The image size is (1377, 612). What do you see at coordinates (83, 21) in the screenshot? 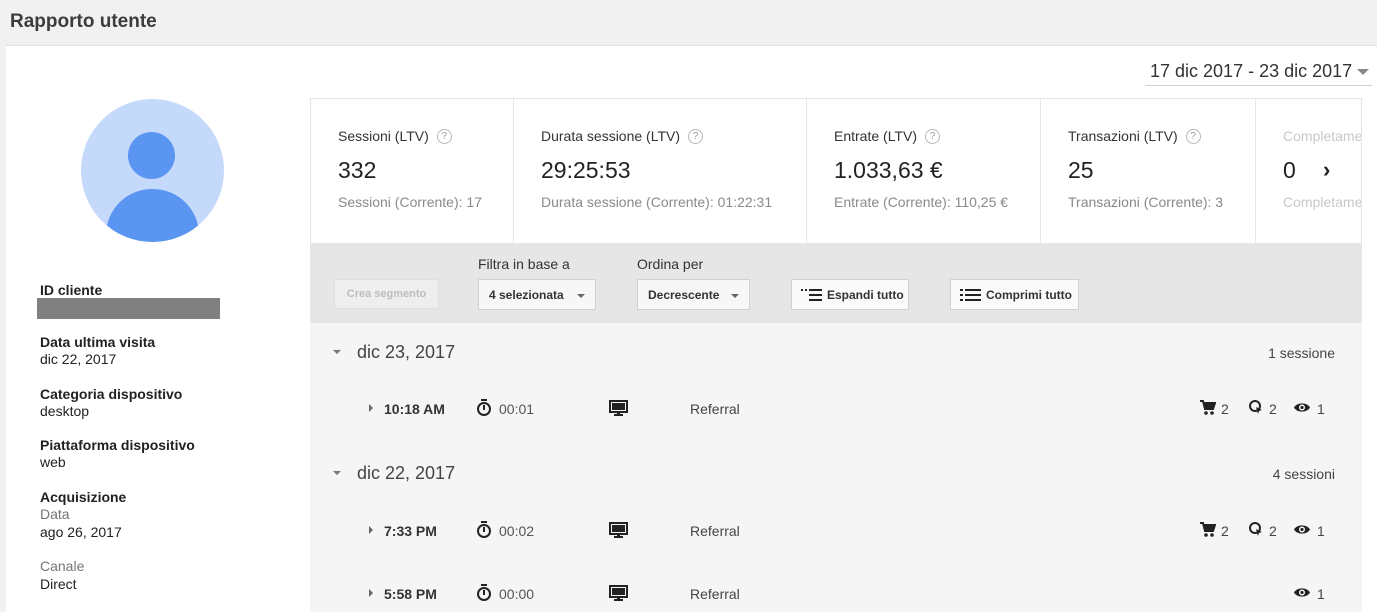
I see `page-title: Rapporto utente` at bounding box center [83, 21].